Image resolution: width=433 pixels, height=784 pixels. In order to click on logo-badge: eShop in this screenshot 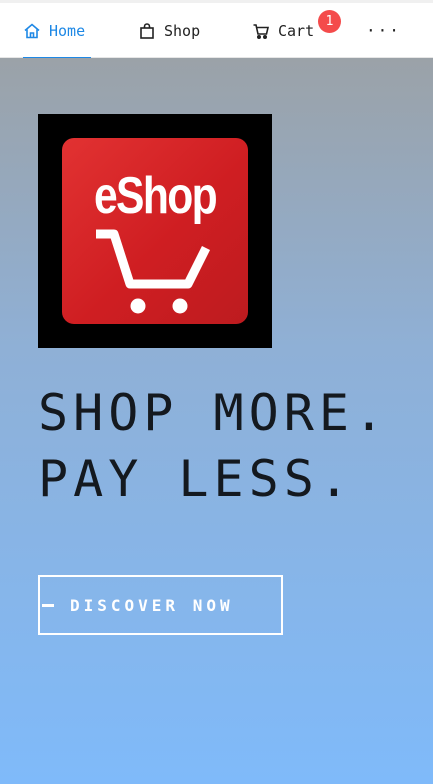, I will do `click(155, 231)`.